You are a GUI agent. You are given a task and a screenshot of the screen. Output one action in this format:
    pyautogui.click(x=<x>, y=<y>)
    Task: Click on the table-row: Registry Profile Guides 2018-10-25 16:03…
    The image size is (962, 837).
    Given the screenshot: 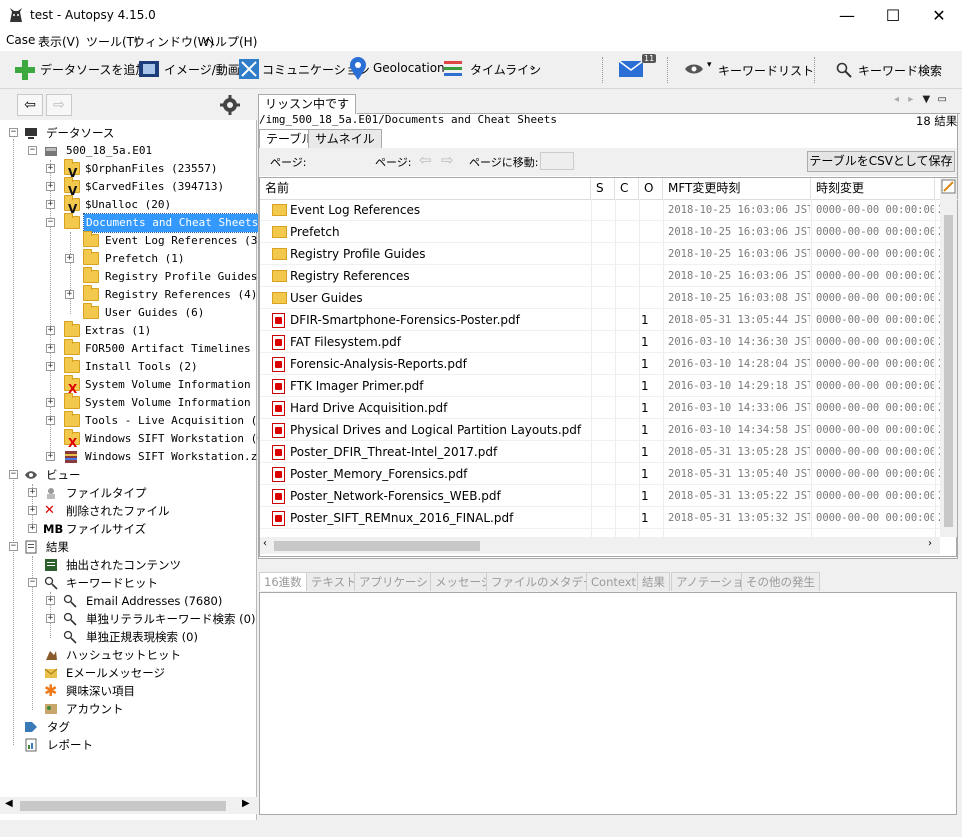 What is the action you would take?
    pyautogui.click(x=600, y=254)
    